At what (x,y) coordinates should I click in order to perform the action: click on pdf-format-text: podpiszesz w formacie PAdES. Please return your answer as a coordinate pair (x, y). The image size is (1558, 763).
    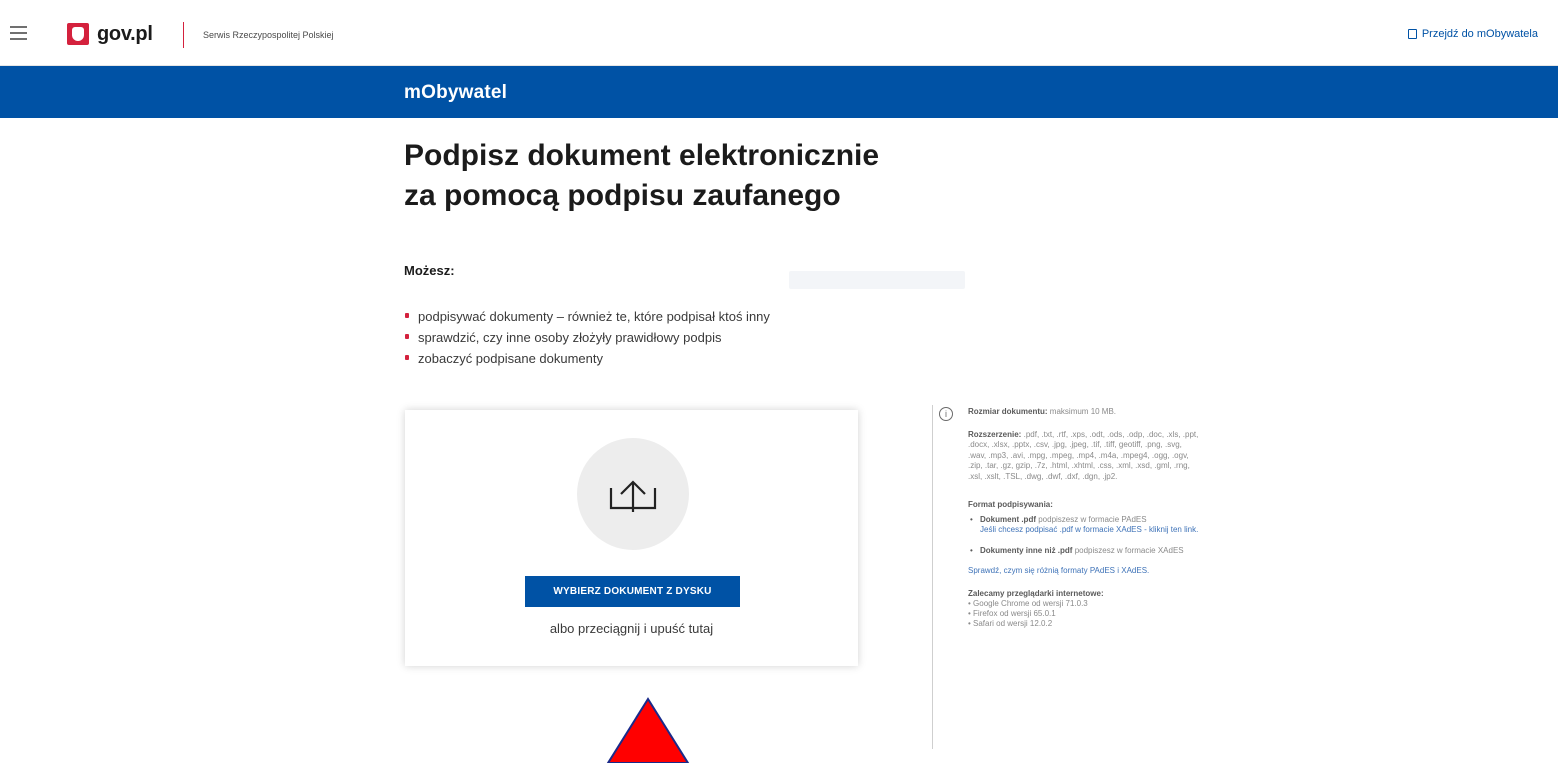
    Looking at the image, I should click on (1092, 519).